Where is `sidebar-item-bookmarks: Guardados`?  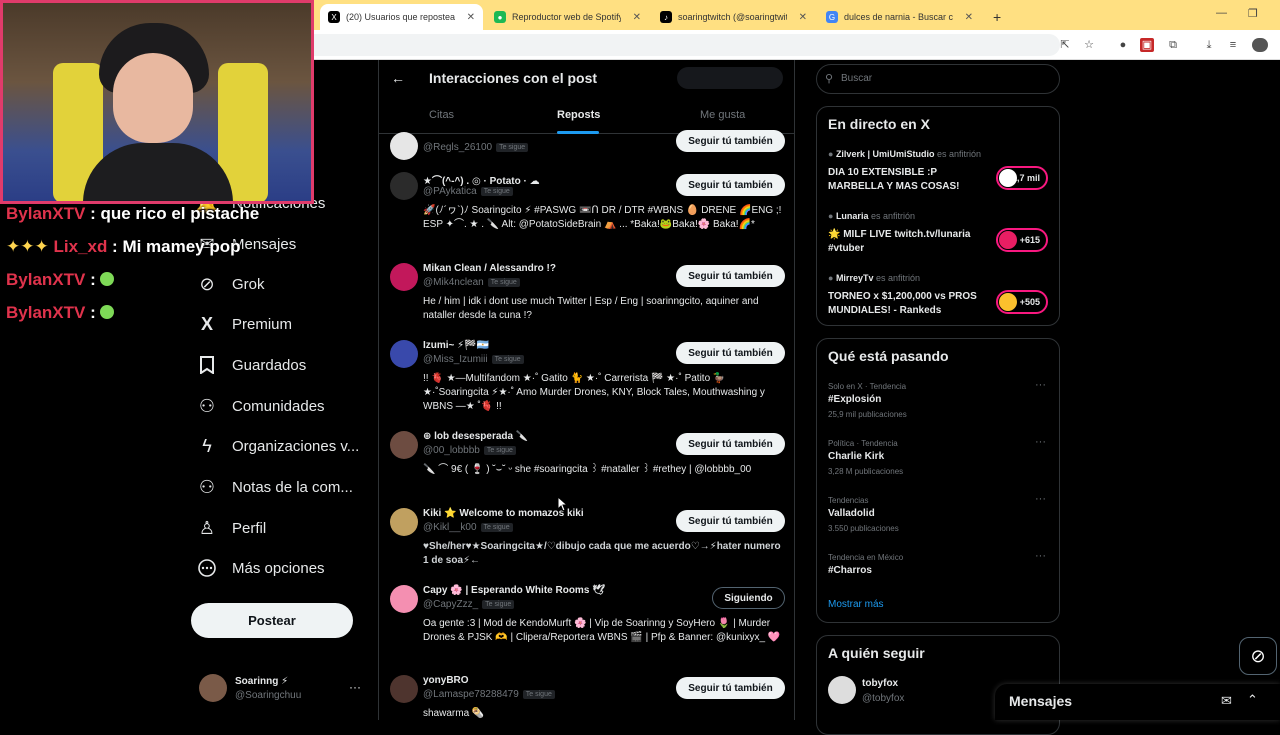
sidebar-item-bookmarks: Guardados is located at coordinates (251, 365).